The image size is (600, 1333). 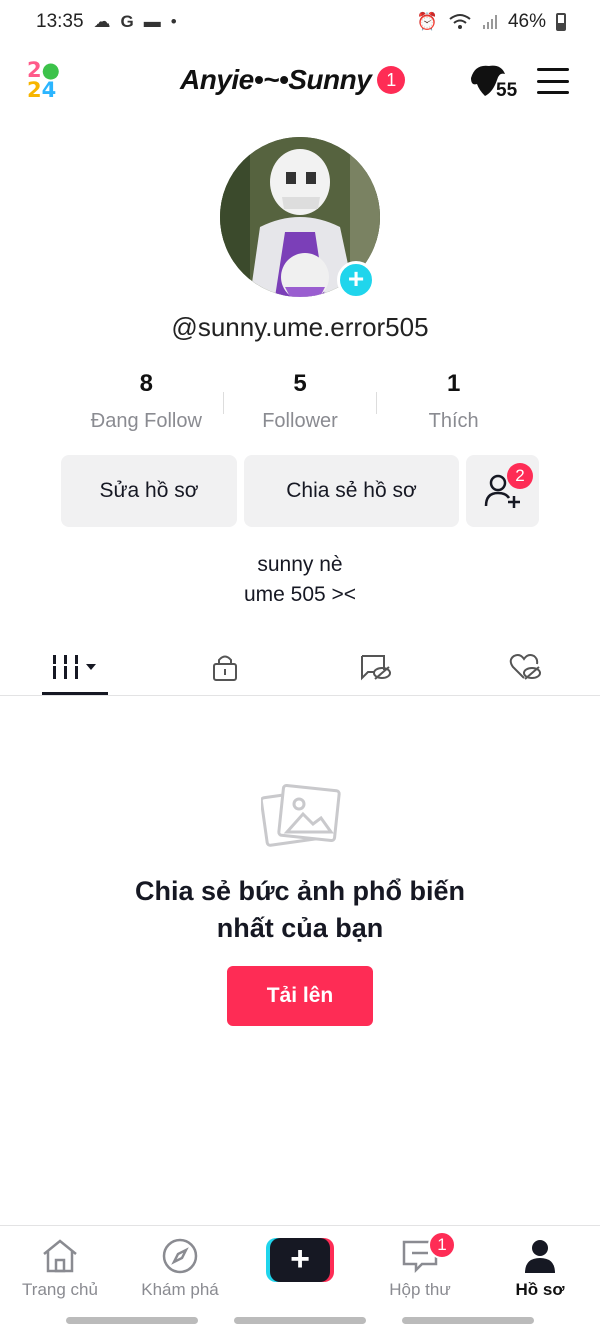 I want to click on profile-name-switcher: Anyie•~•Sunny 1, so click(x=293, y=80).